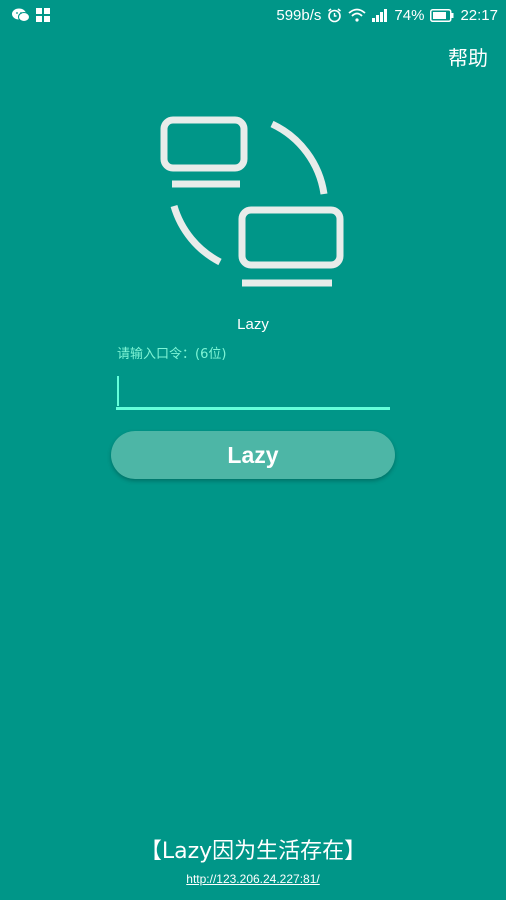 The height and width of the screenshot is (900, 506). I want to click on battery-icon, so click(442, 15).